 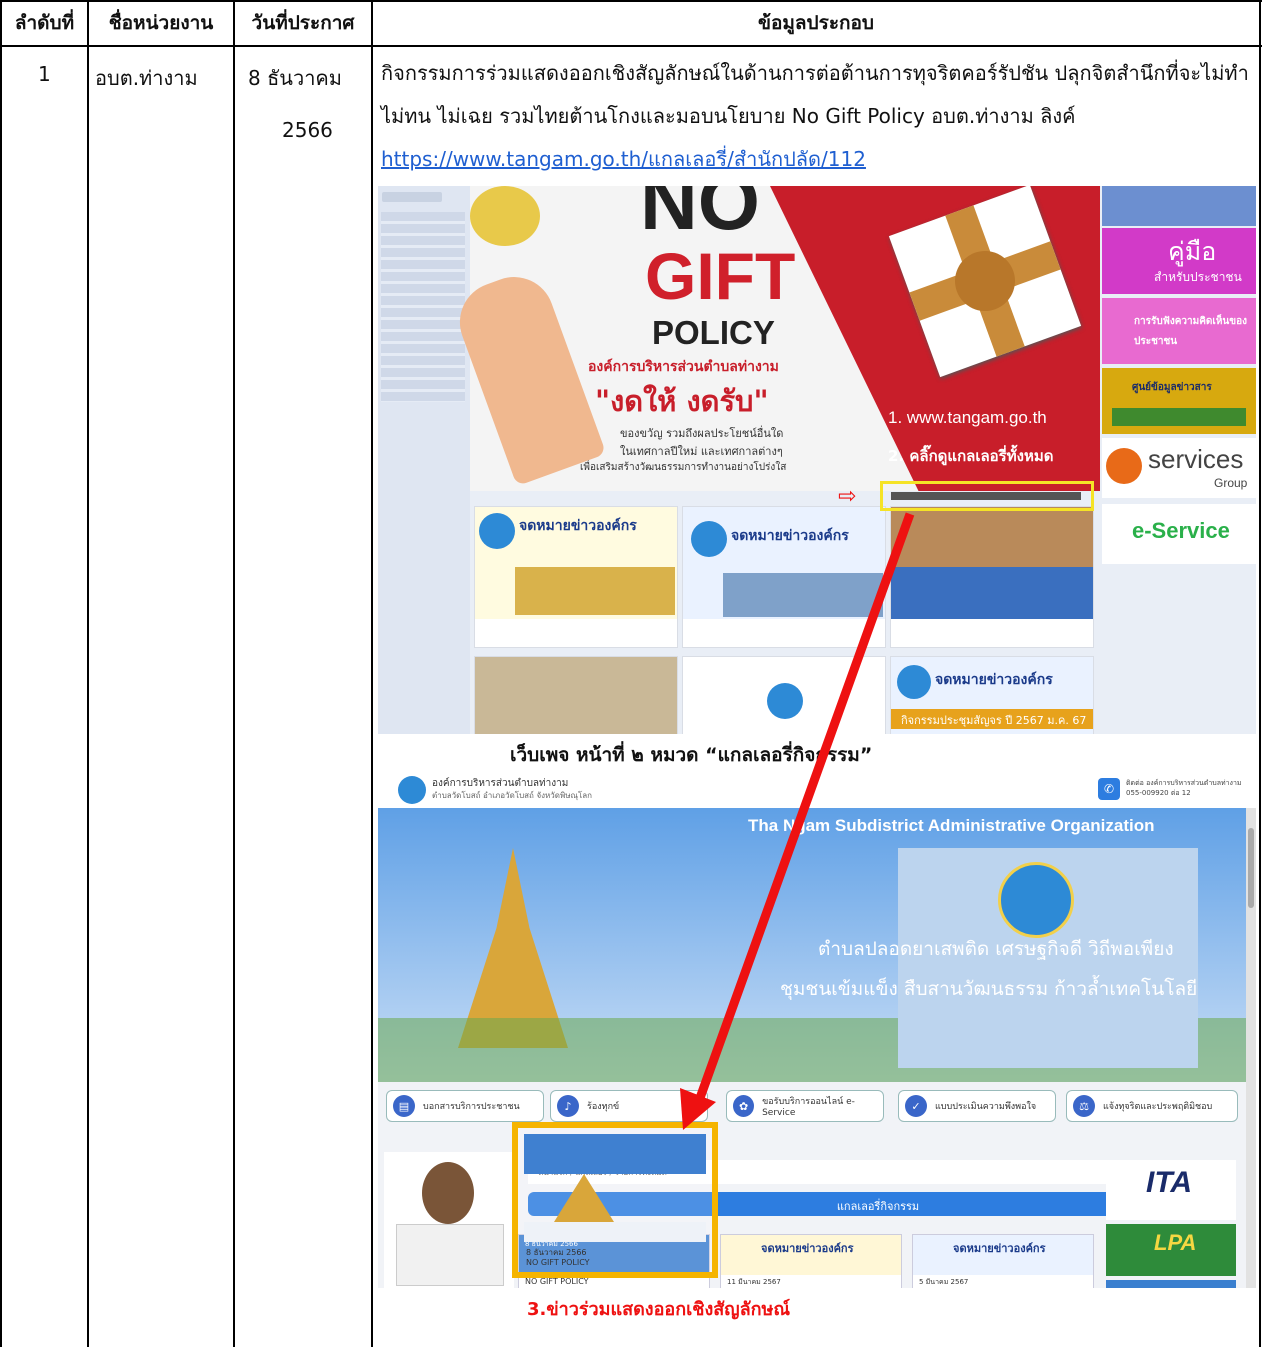 I want to click on quick-eservice-button: ✿ ขอรับบริการออนไลน์ e-Service, so click(x=805, y=1106).